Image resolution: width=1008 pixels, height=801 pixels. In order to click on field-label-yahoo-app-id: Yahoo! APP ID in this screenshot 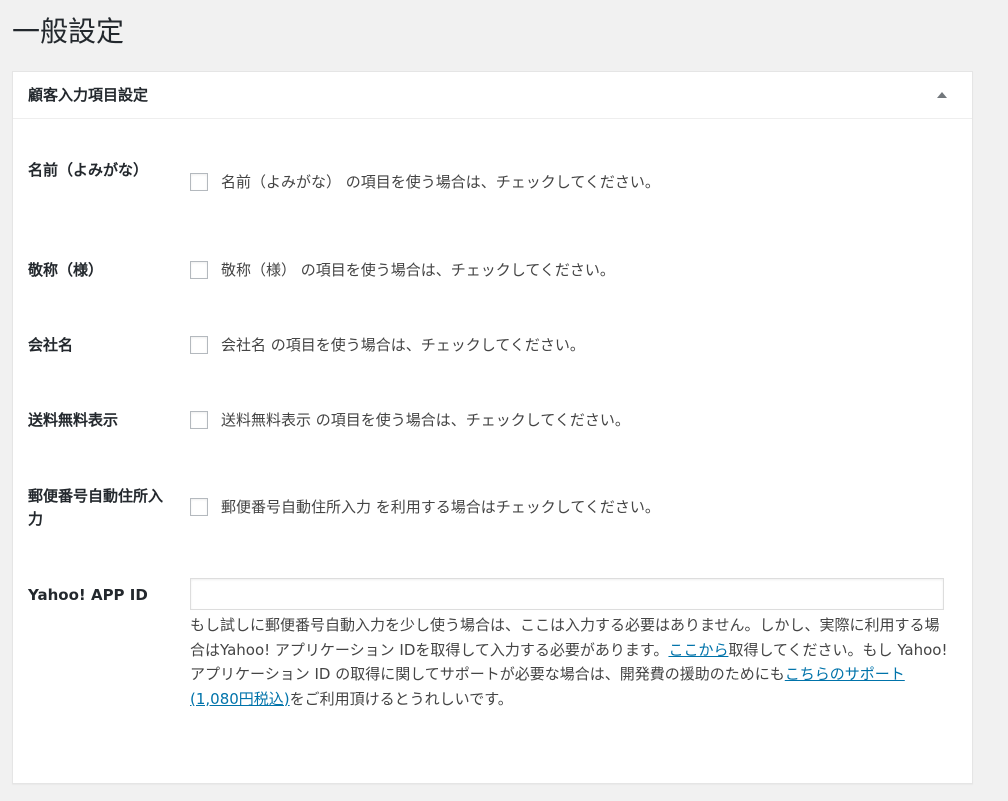, I will do `click(88, 595)`.